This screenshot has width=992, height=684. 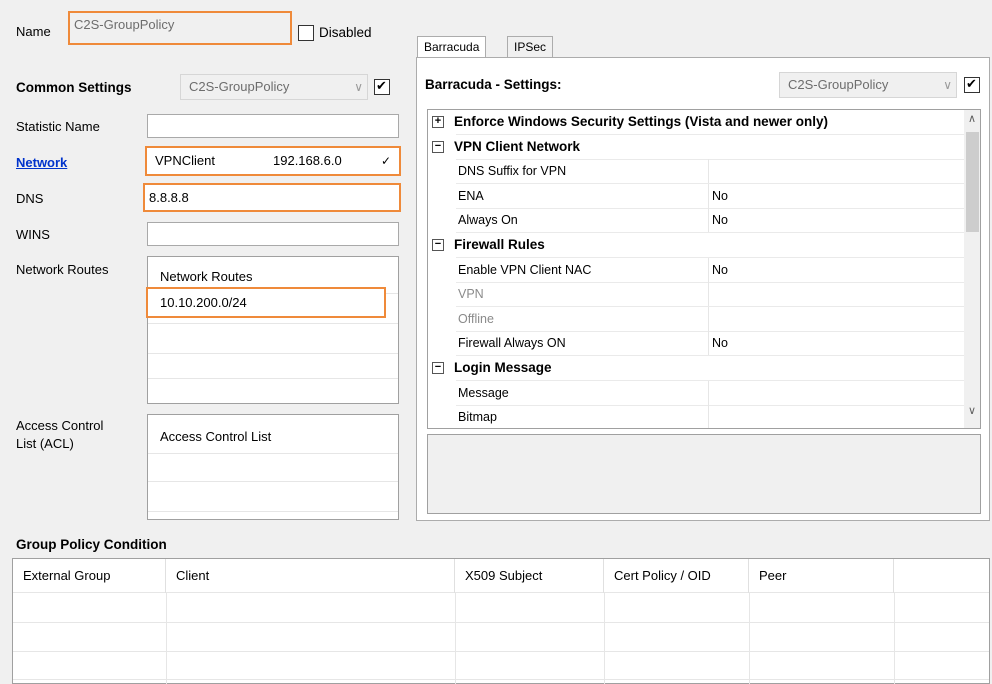 What do you see at coordinates (307, 160) in the screenshot?
I see `network-select-ip: 192.168.6.0` at bounding box center [307, 160].